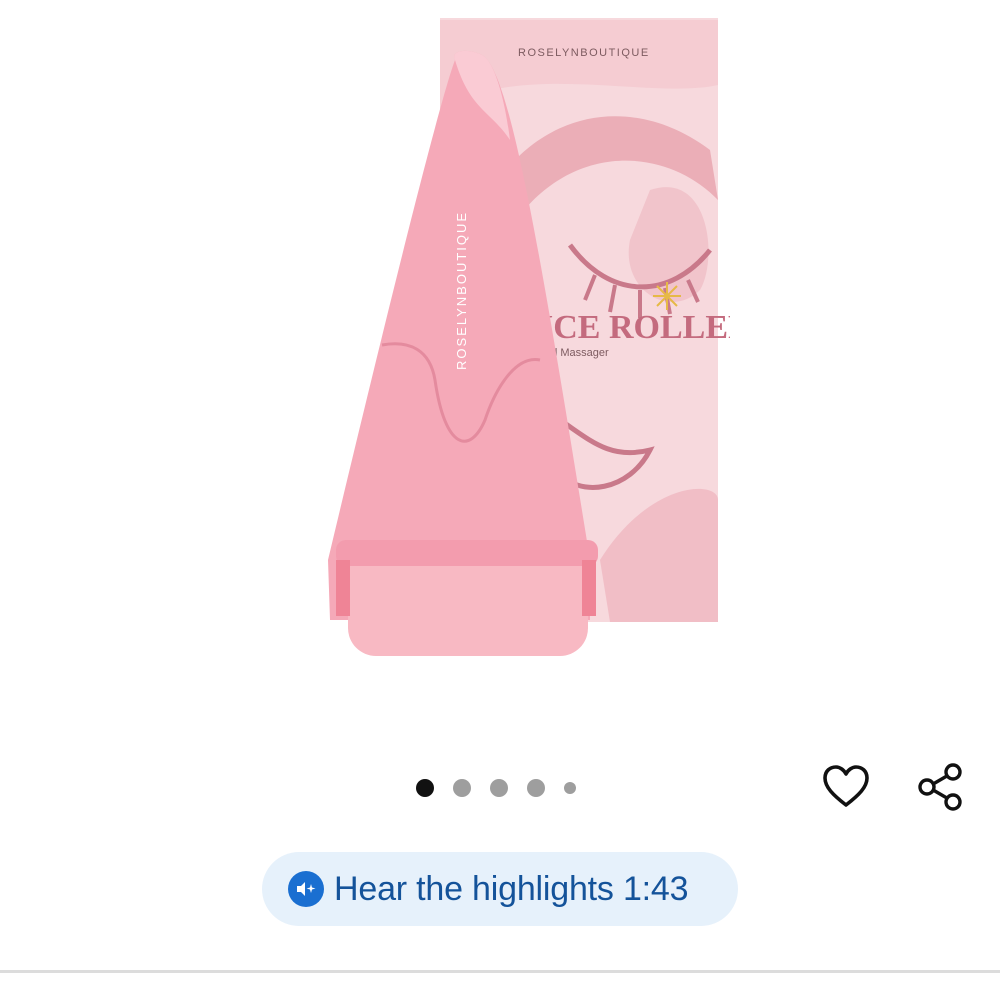 Image resolution: width=1000 pixels, height=1000 pixels. What do you see at coordinates (461, 290) in the screenshot?
I see `roller-brand: ROSELYNBOUTIQUE` at bounding box center [461, 290].